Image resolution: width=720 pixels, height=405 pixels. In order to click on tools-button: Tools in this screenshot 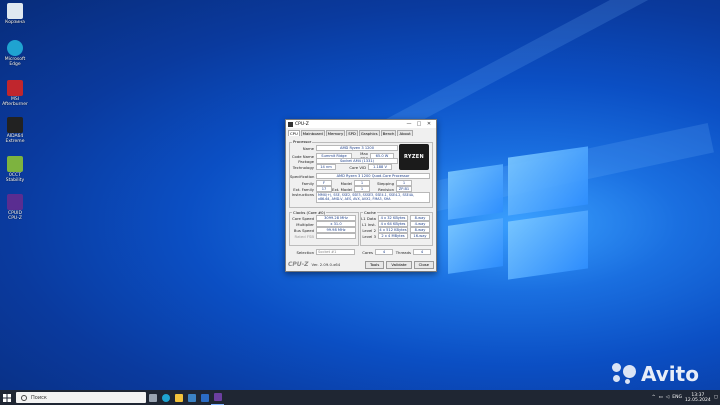, I will do `click(374, 264)`.